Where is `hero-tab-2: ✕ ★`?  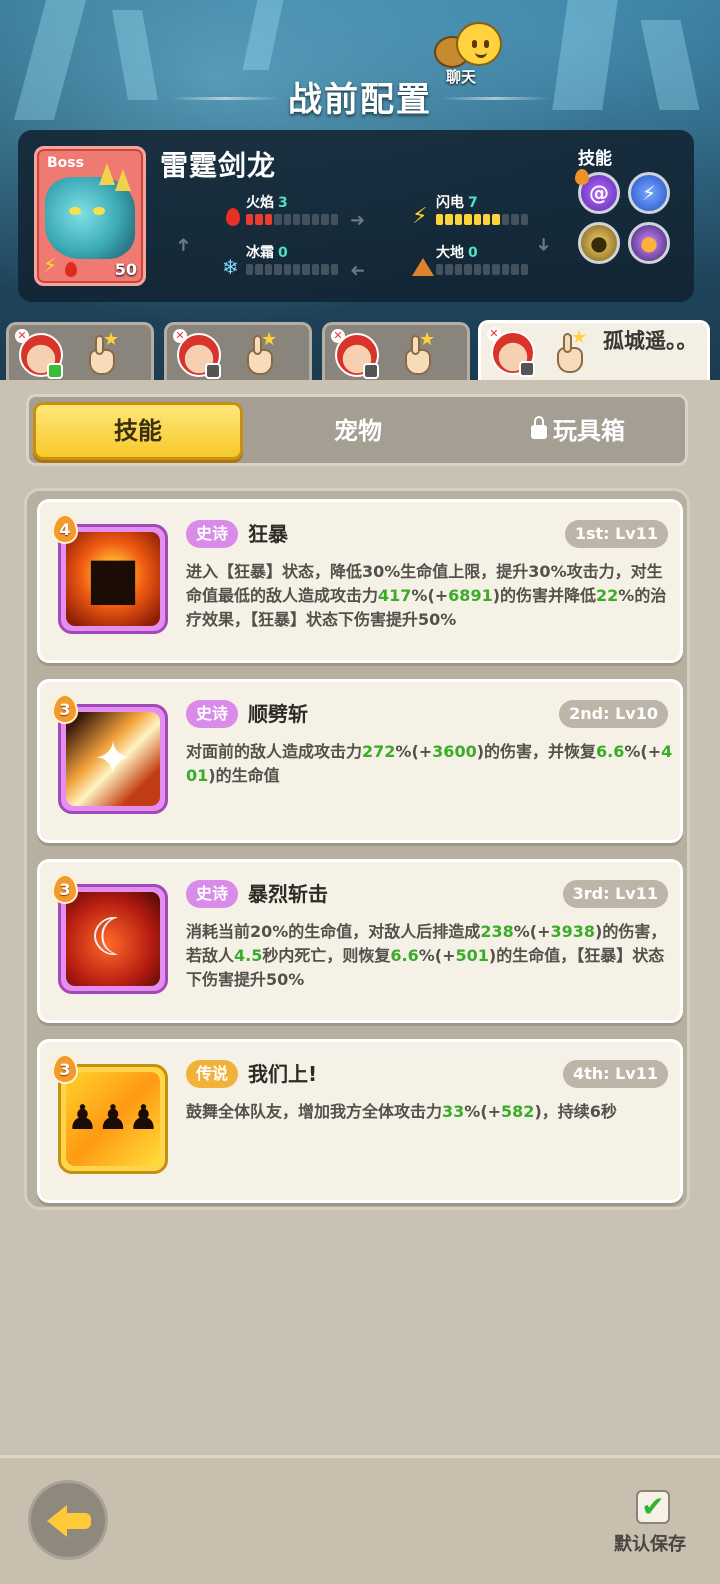
hero-tab-2: ✕ ★ is located at coordinates (238, 354).